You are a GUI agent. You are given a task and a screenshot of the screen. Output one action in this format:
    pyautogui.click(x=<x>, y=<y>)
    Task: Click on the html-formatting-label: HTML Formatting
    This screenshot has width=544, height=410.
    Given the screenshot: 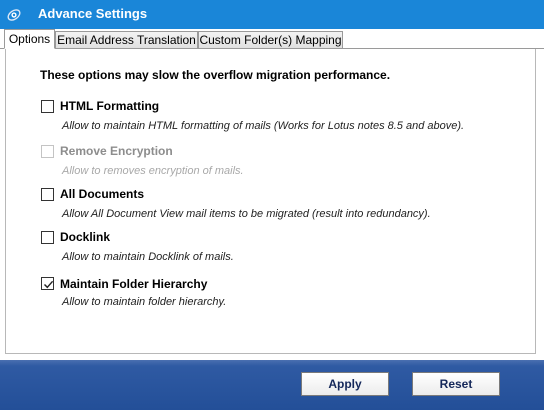 What is the action you would take?
    pyautogui.click(x=109, y=106)
    